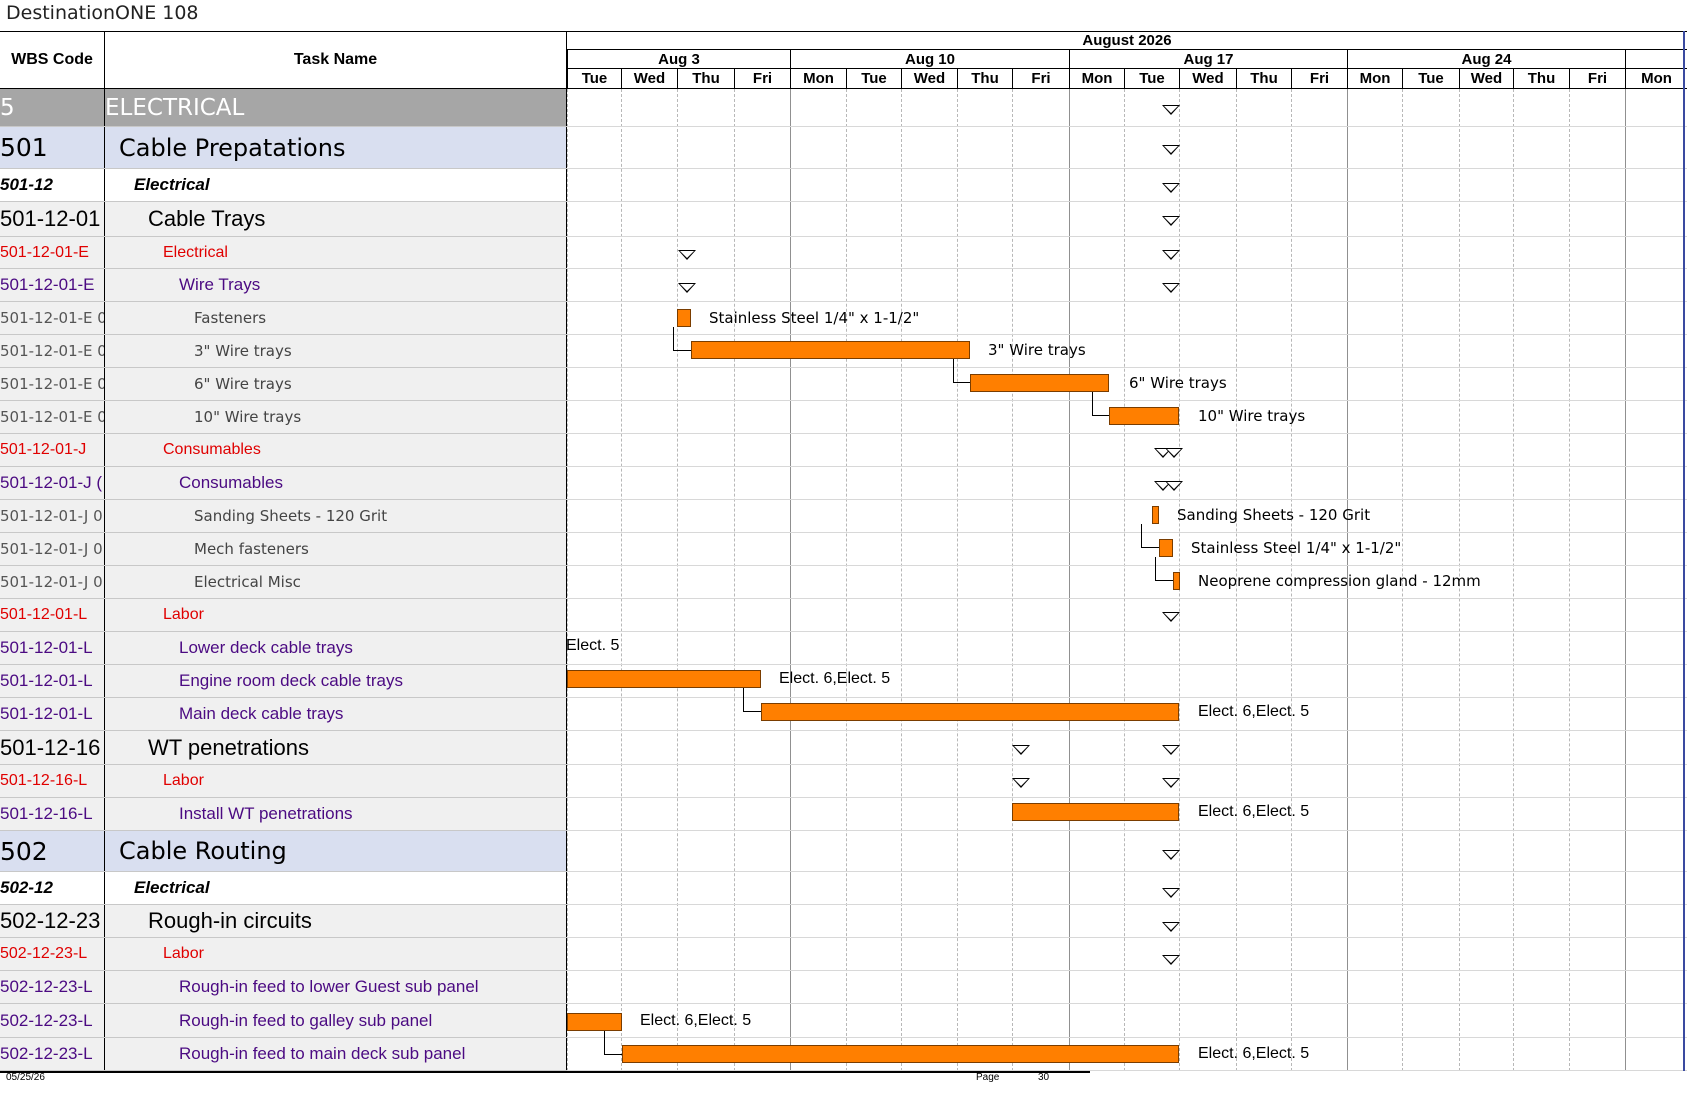 The image size is (1687, 1097). I want to click on task-name: 3" Wire trays, so click(336, 351).